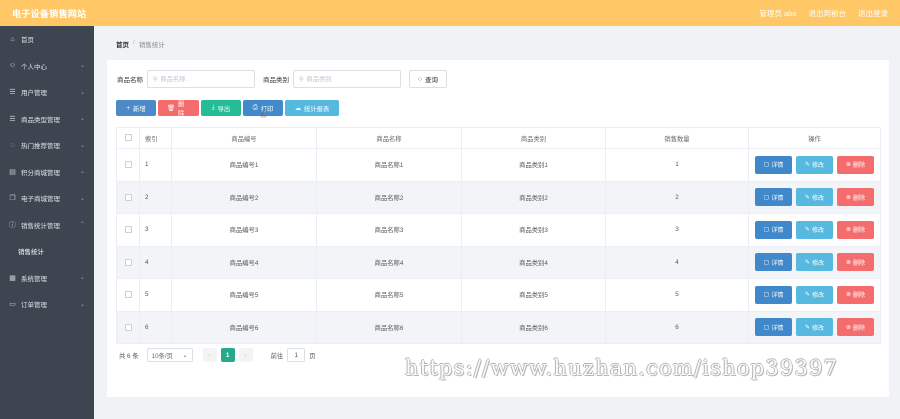  I want to click on export-button-label: 导出, so click(224, 109).